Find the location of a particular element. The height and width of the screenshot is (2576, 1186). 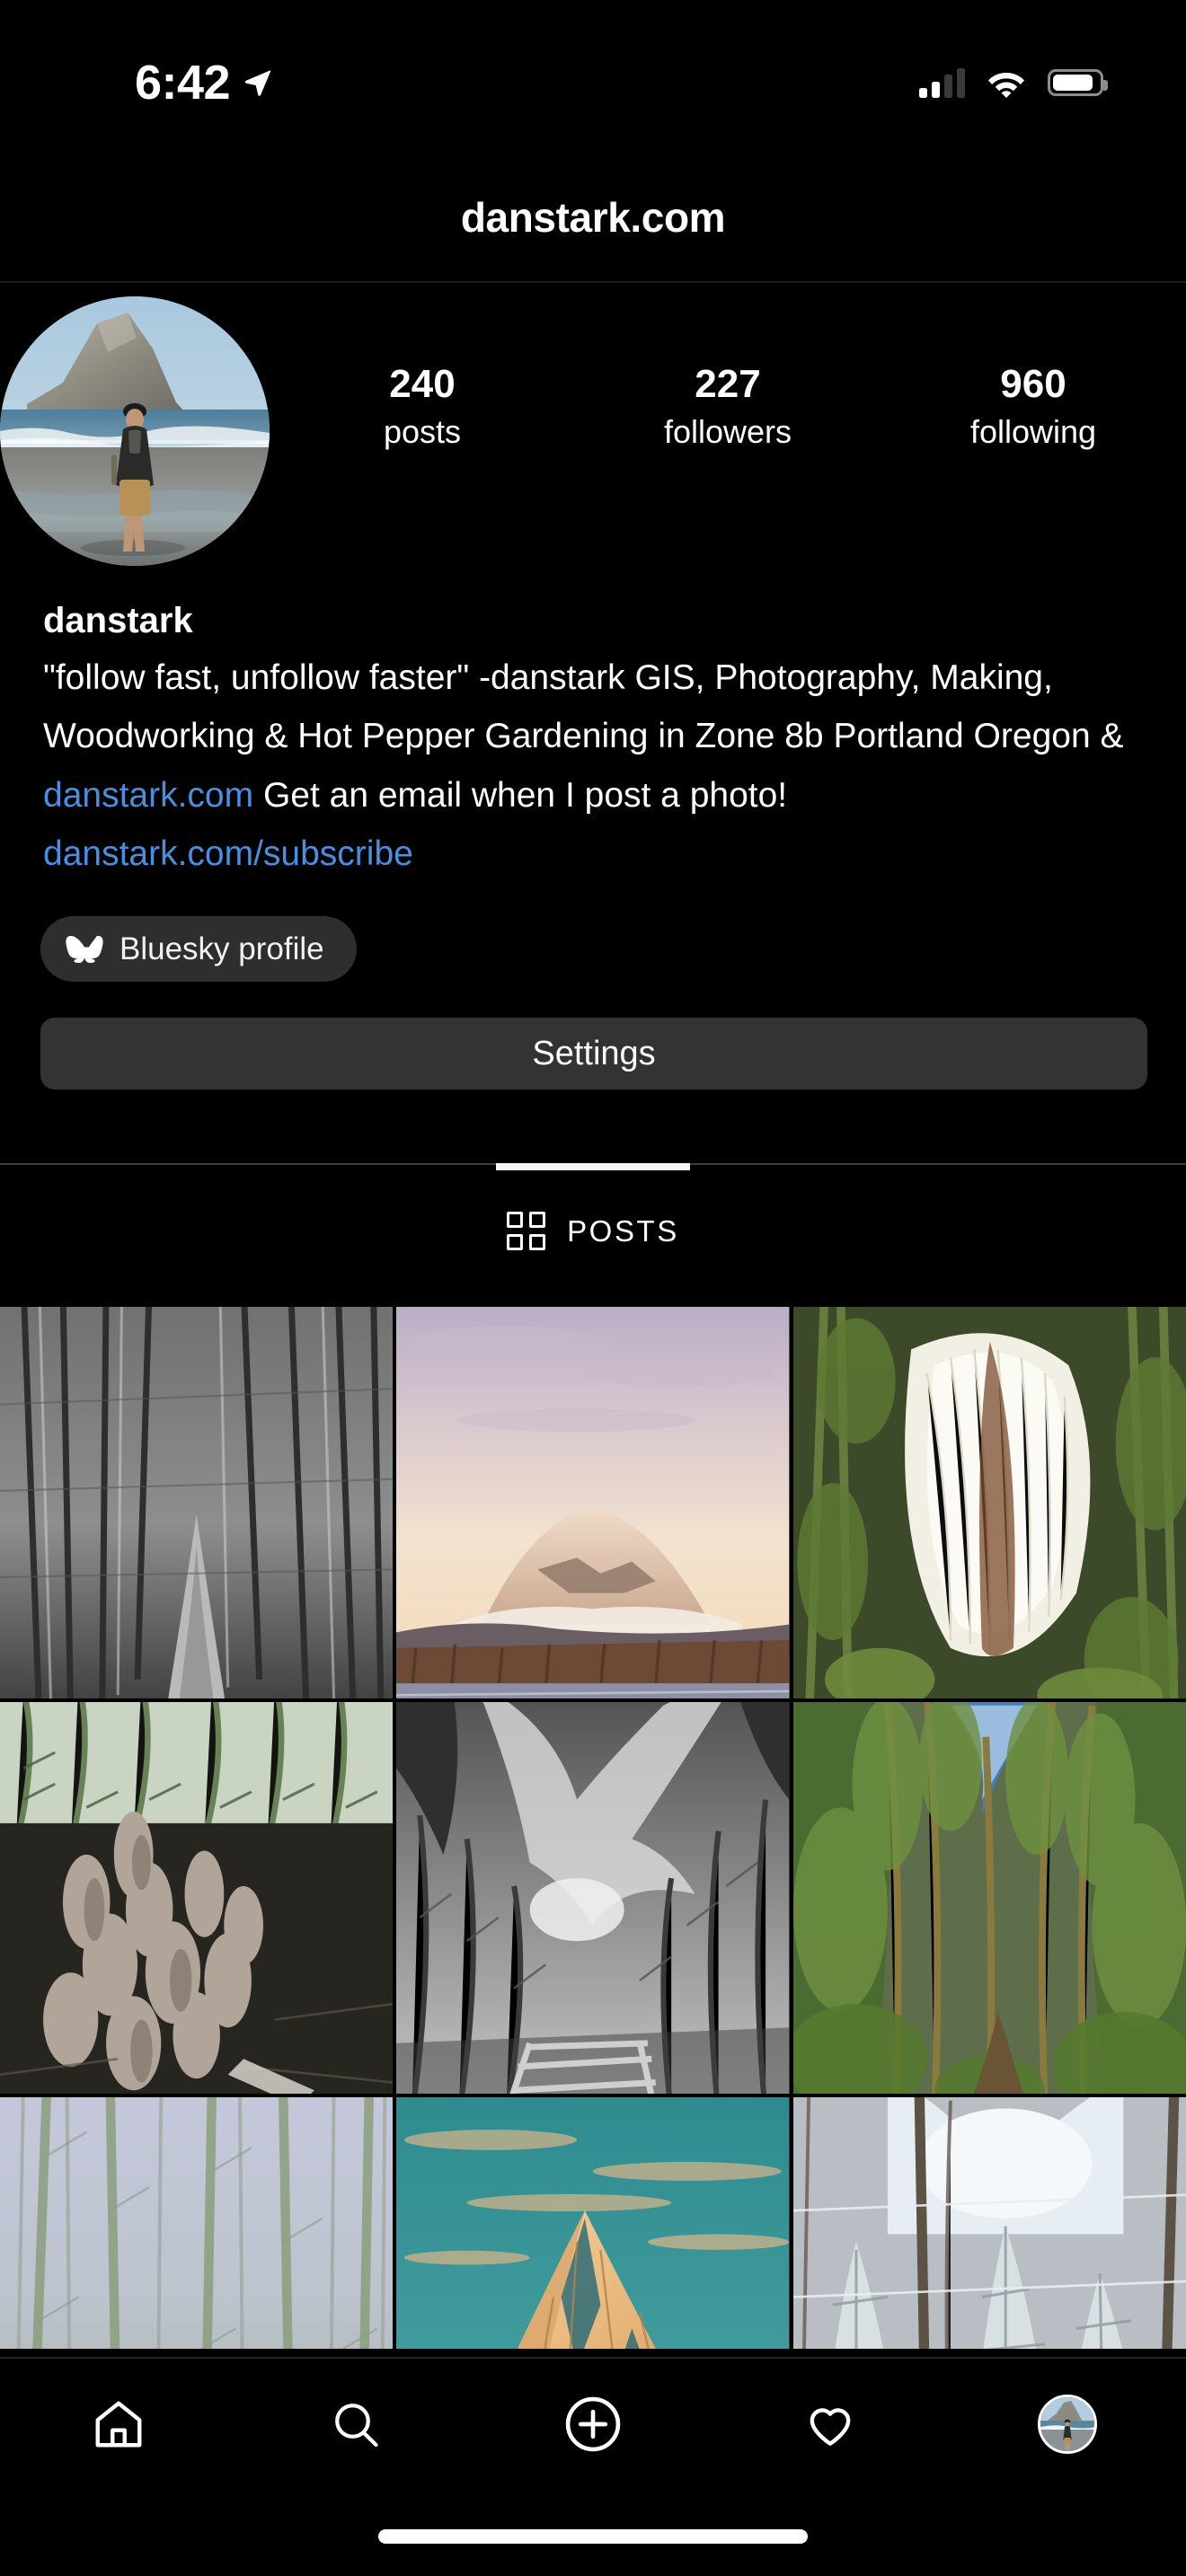

status-time: 6:42 is located at coordinates (183, 83).